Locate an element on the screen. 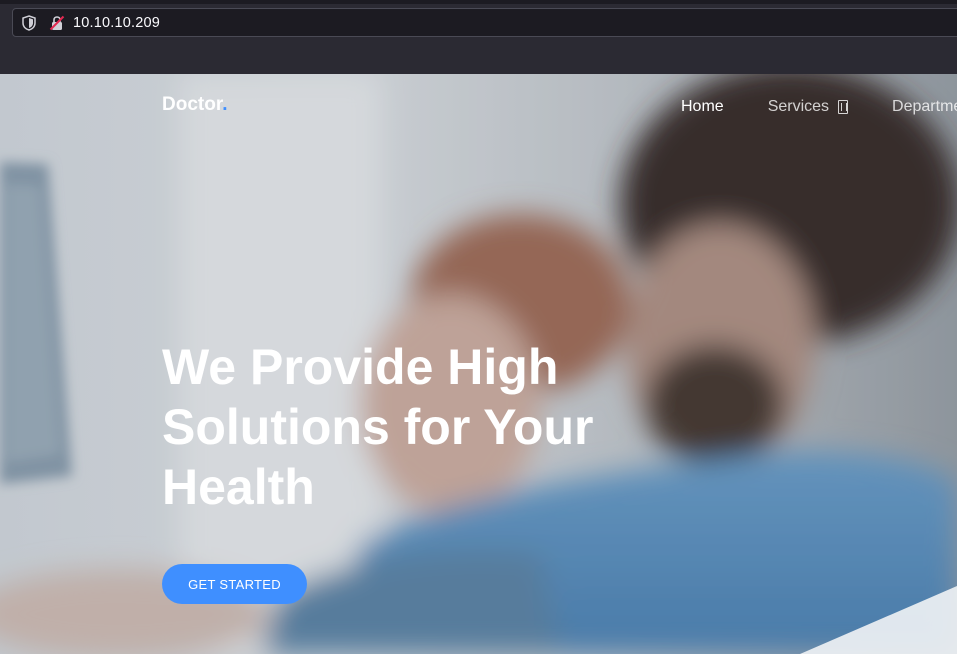 The width and height of the screenshot is (957, 654). insecure-connection-lock-icon is located at coordinates (57, 23).